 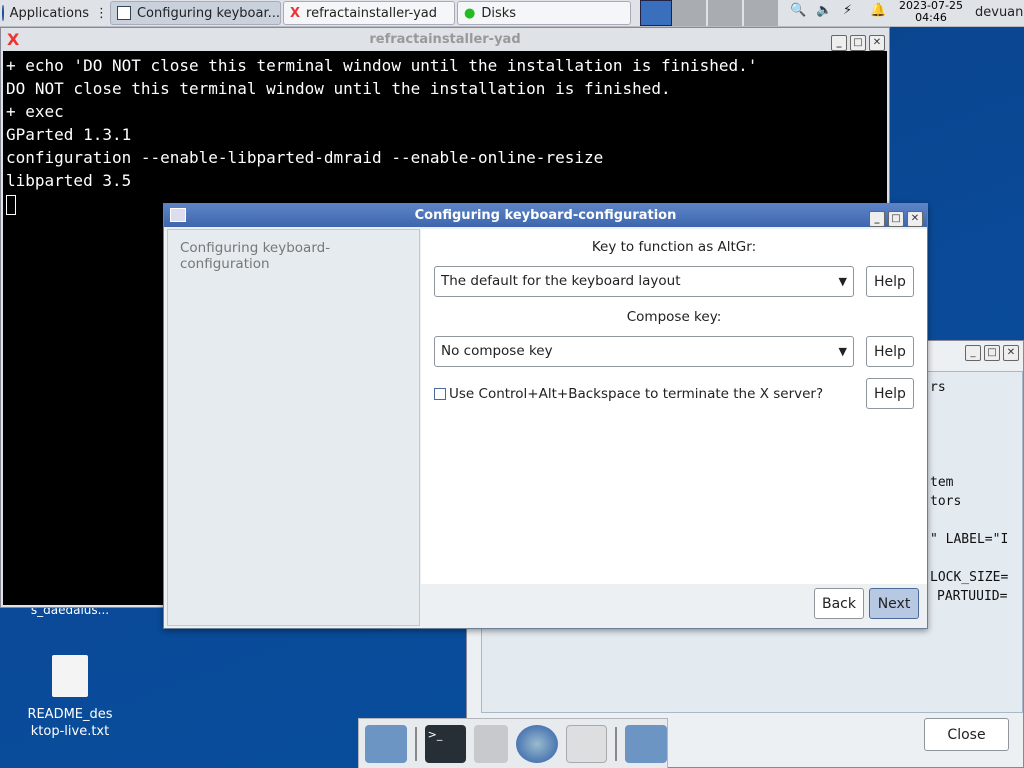 What do you see at coordinates (445, 39) in the screenshot?
I see `terminal-titlebar: X refractainstaller-yad _ □ ✕` at bounding box center [445, 39].